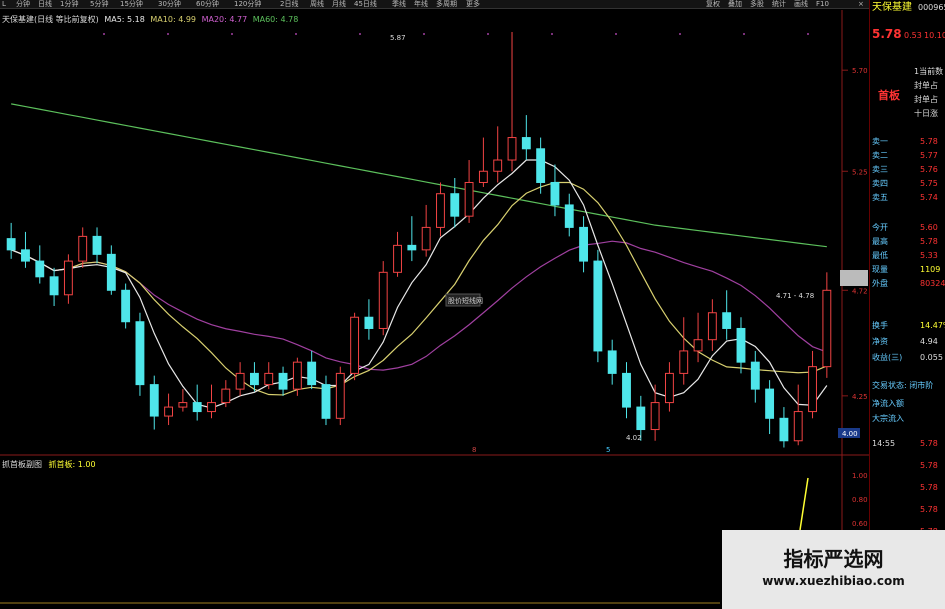  What do you see at coordinates (884, 443) in the screenshot?
I see `tick-time: 14:55` at bounding box center [884, 443].